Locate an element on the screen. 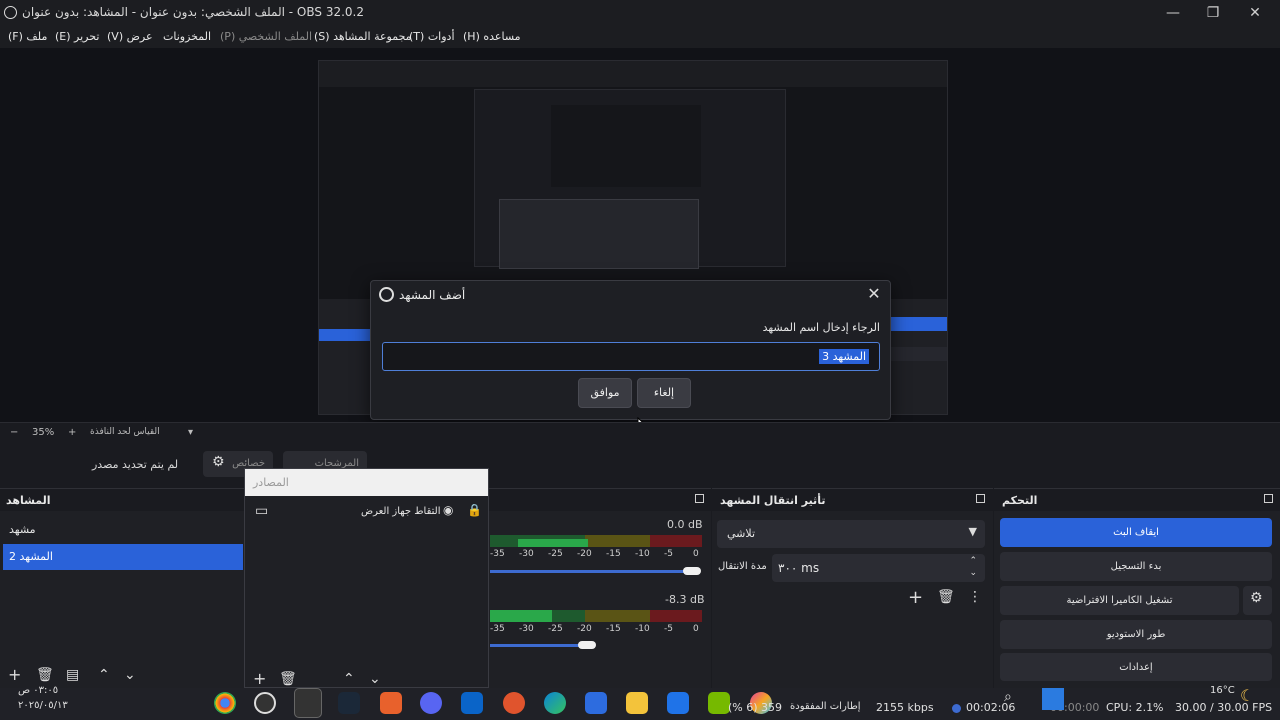 The image size is (1280, 720). meter-tick-label: -15 is located at coordinates (613, 629).